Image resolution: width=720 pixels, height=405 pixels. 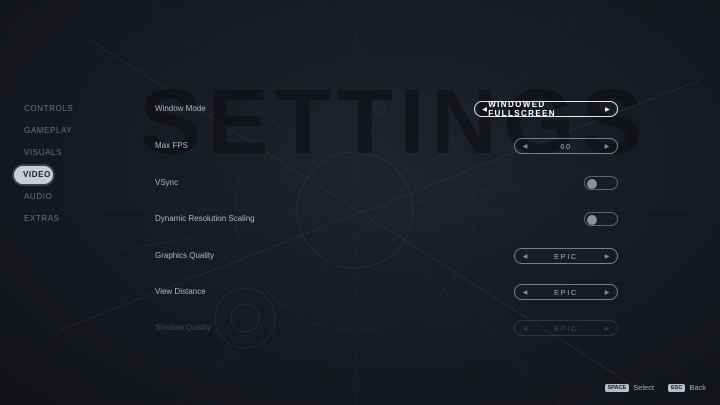 What do you see at coordinates (522, 109) in the screenshot?
I see `window-mode-value: WINDOWED FULLSCREEN` at bounding box center [522, 109].